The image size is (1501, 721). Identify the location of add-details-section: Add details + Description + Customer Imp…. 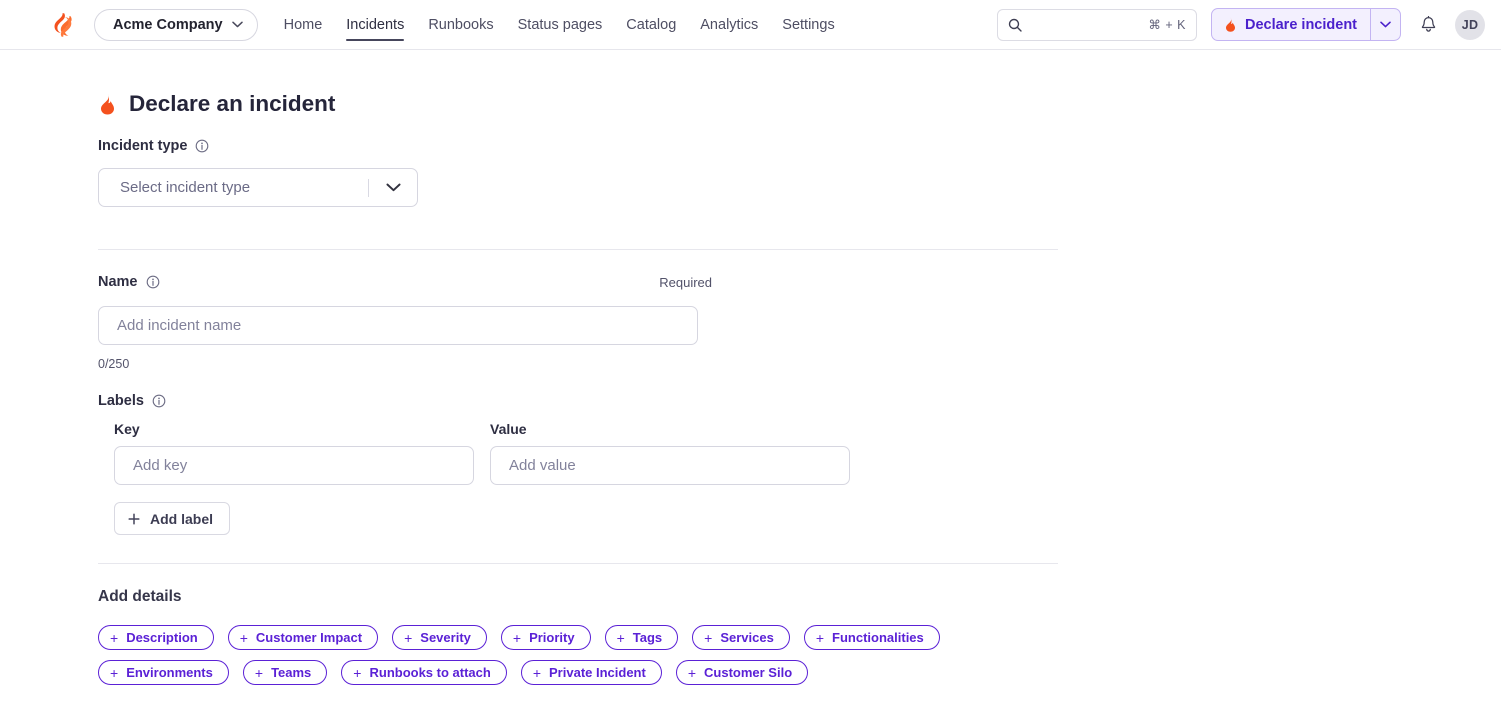
(799, 636).